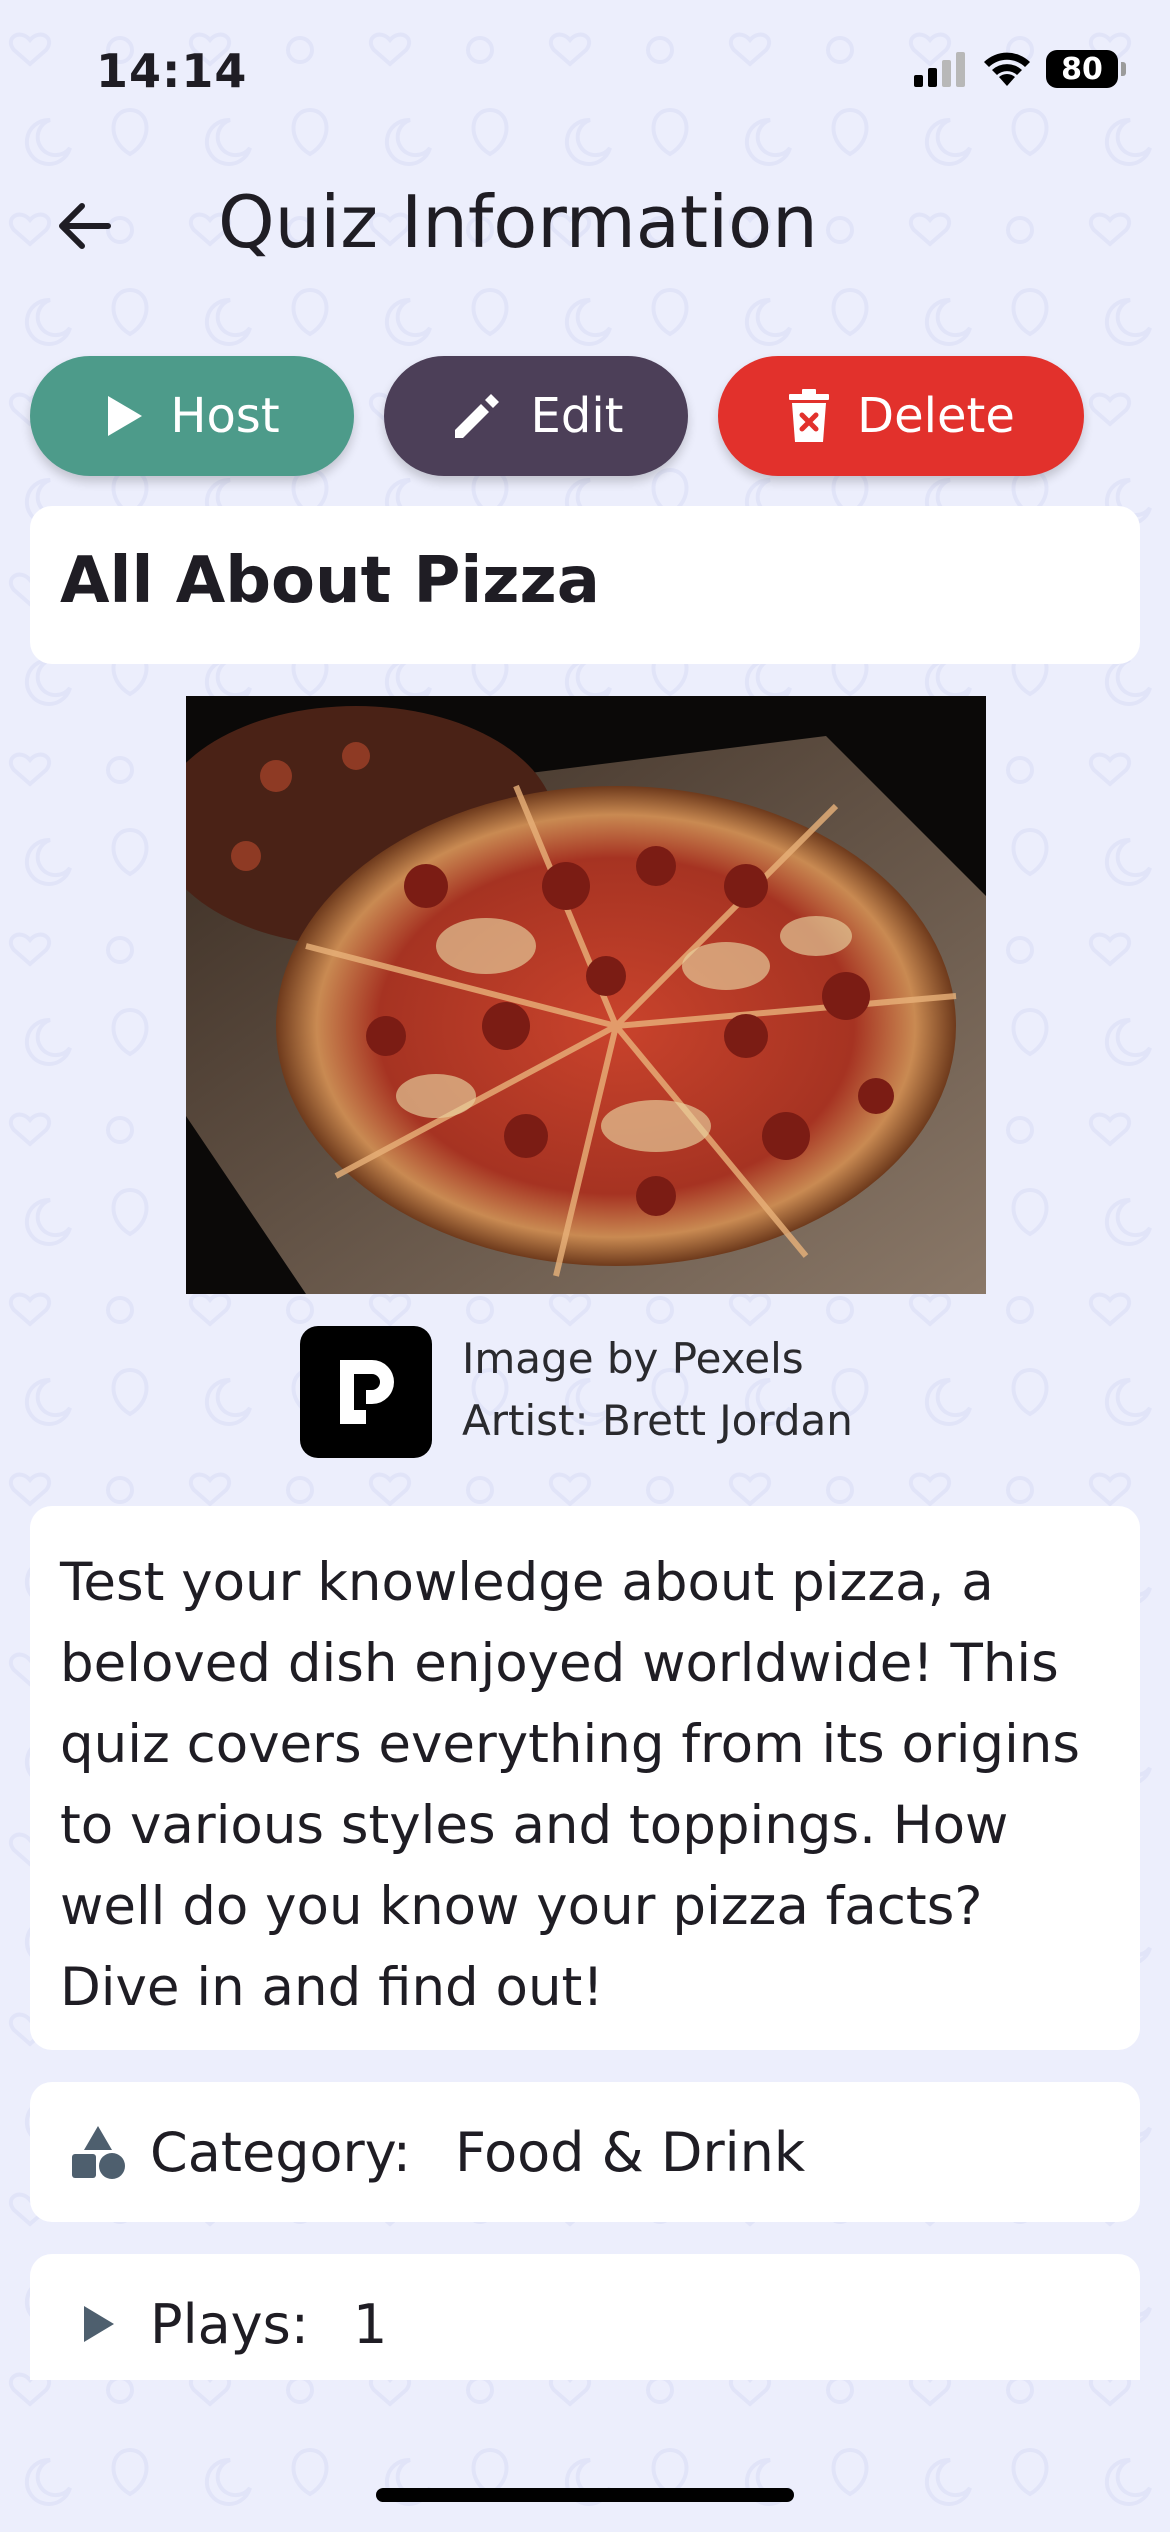 The height and width of the screenshot is (2532, 1170). Describe the element at coordinates (435, 2152) in the screenshot. I see `category-row: Category: Food & Drink` at that location.